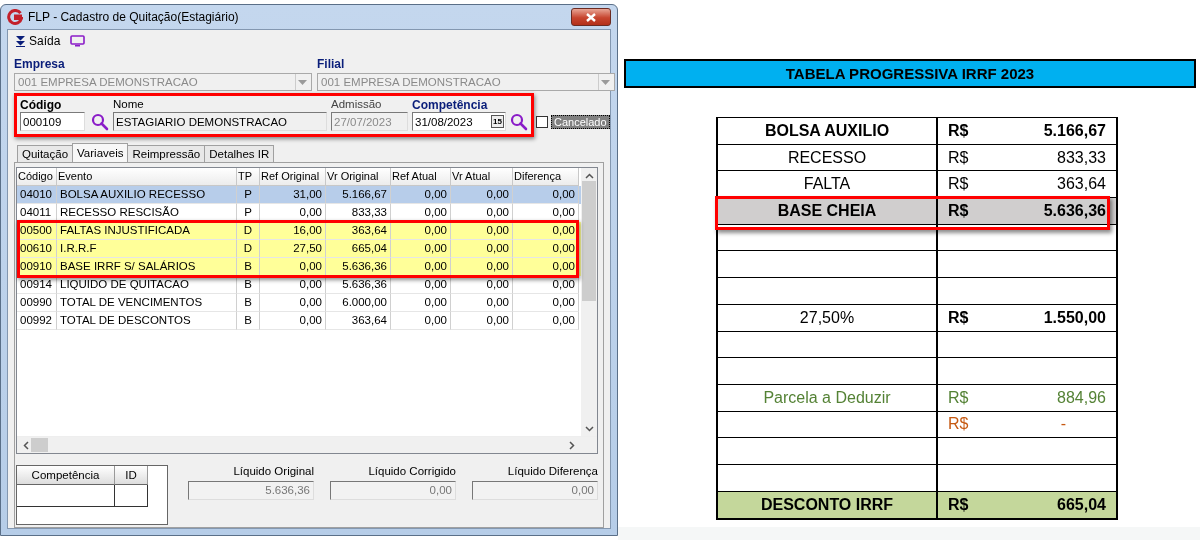 The height and width of the screenshot is (540, 1200). Describe the element at coordinates (131, 496) in the screenshot. I see `table-cell` at that location.